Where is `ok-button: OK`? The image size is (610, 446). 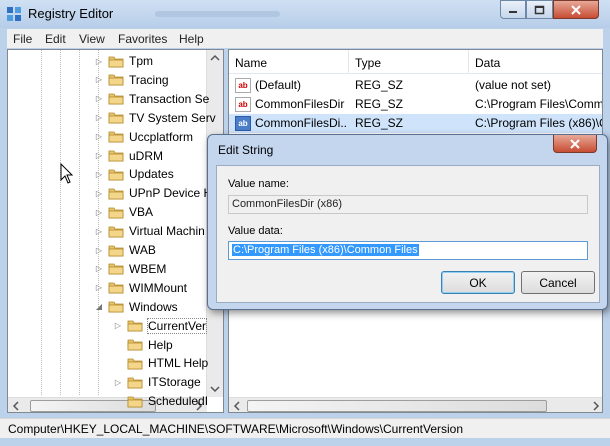
ok-button: OK is located at coordinates (478, 282).